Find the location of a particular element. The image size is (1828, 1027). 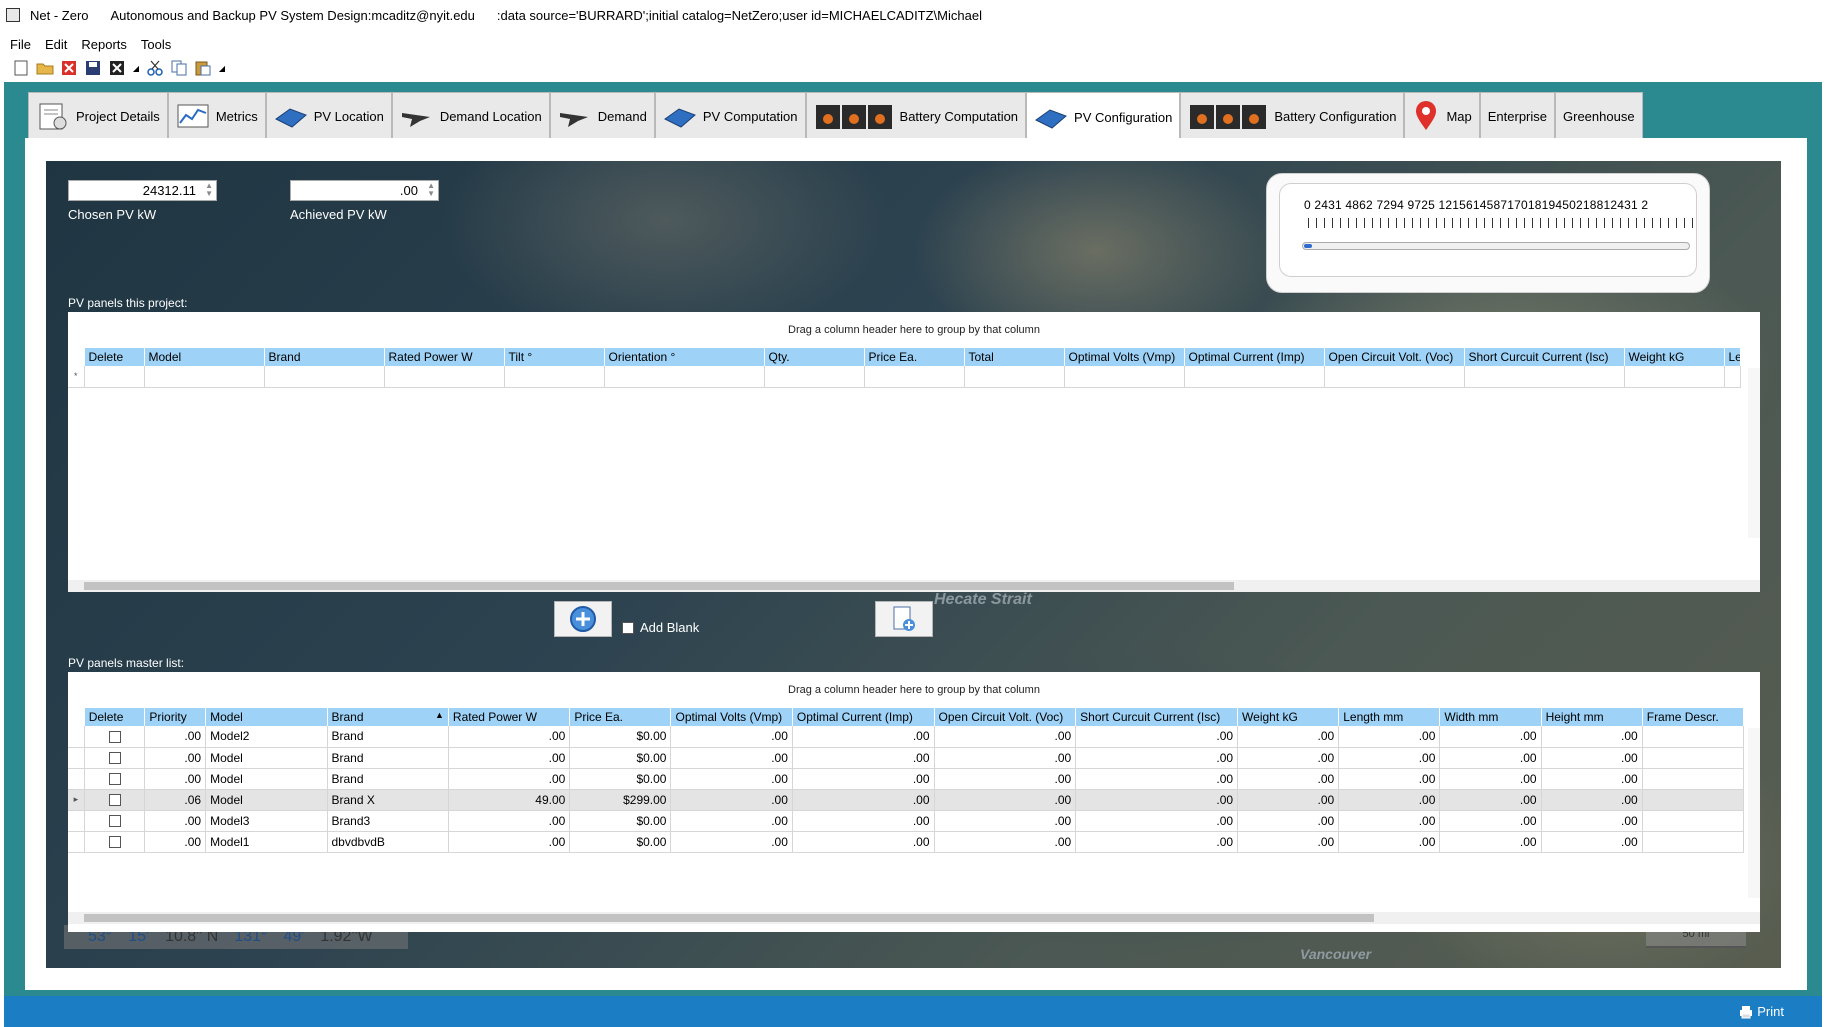

master-hscroll is located at coordinates (914, 918).